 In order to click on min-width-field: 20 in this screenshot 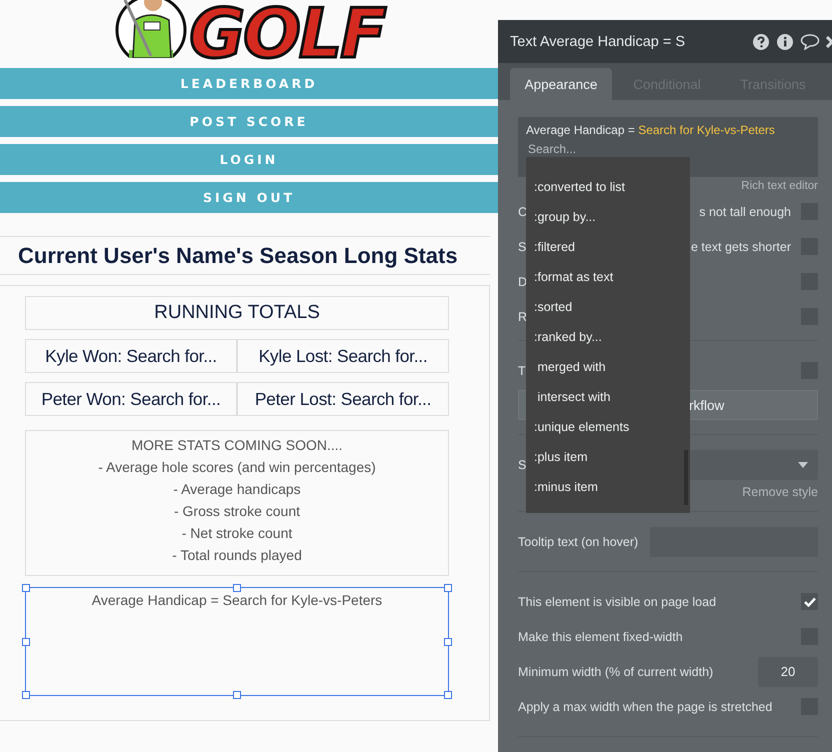, I will do `click(788, 671)`.